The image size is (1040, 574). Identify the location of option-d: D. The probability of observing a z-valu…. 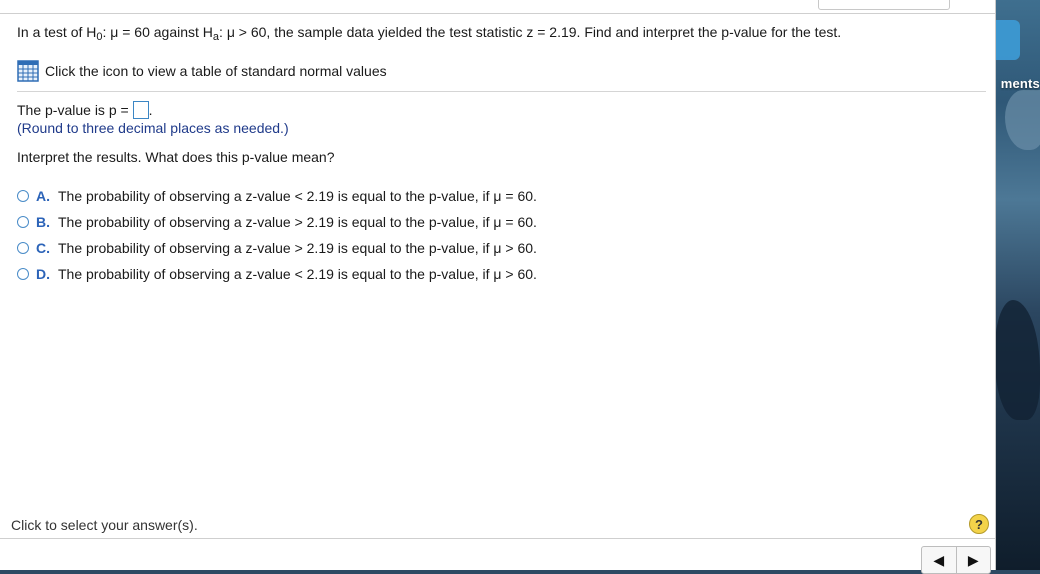
(277, 274).